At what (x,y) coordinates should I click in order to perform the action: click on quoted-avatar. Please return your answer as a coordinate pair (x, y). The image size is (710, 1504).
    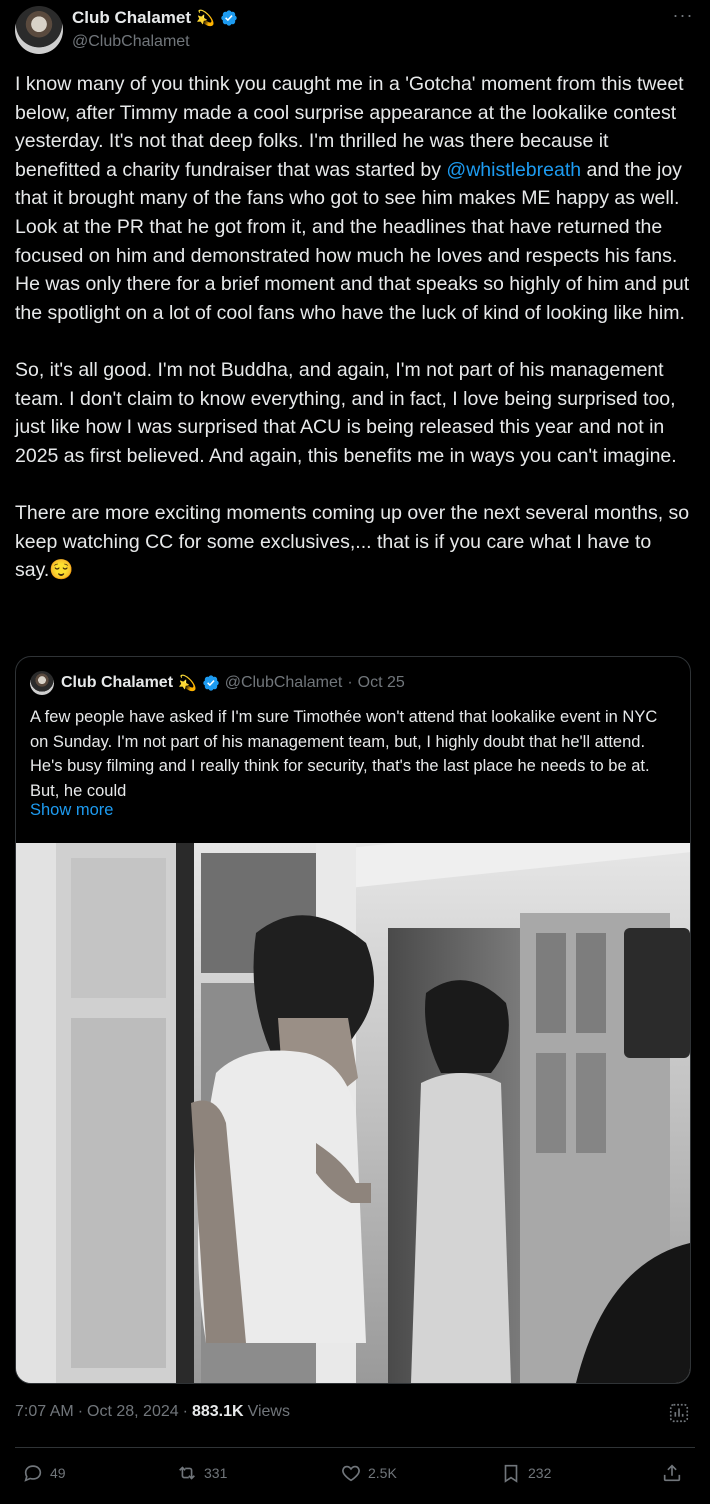
    Looking at the image, I should click on (42, 683).